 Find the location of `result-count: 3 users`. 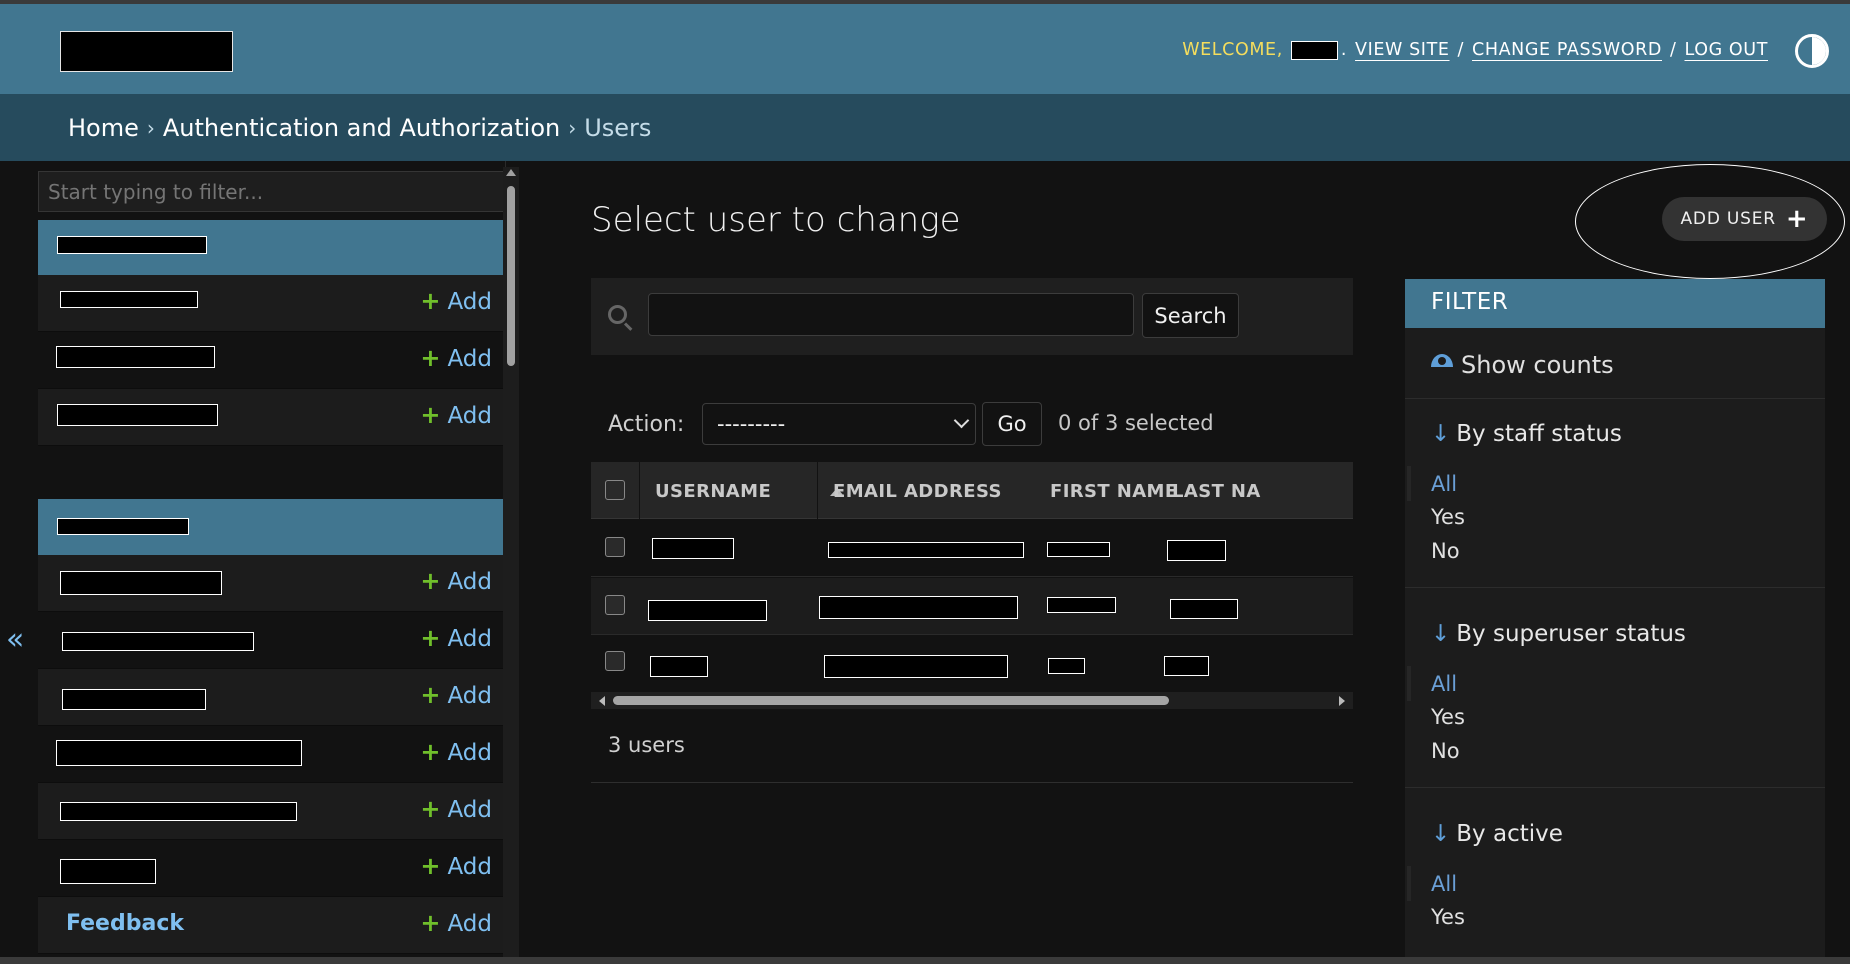

result-count: 3 users is located at coordinates (646, 745).